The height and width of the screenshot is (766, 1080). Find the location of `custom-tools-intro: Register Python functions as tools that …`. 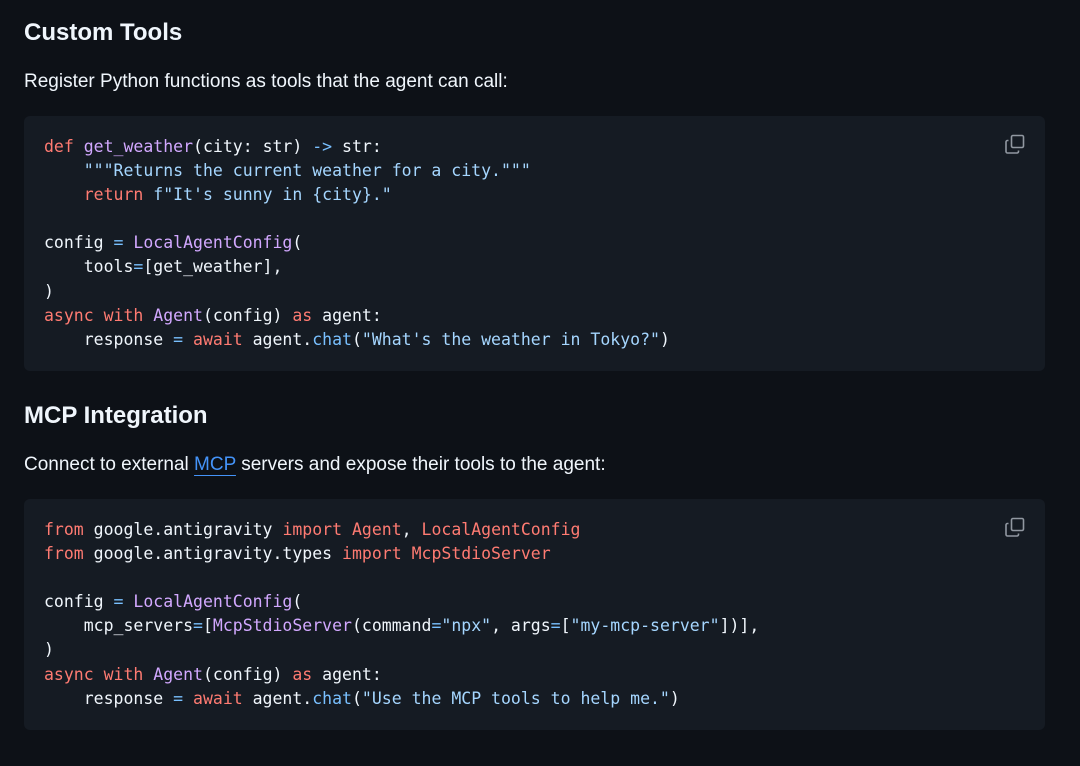

custom-tools-intro: Register Python functions as tools that … is located at coordinates (266, 81).